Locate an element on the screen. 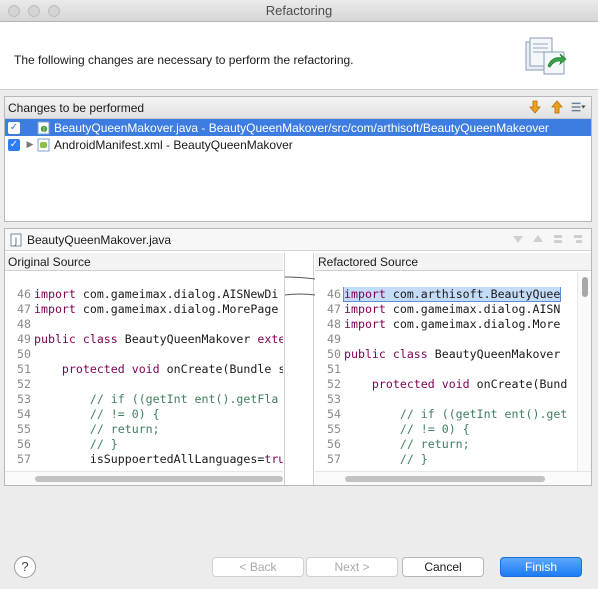  change-item-label: AndroidManifest.xml - BeautyQueenMakover is located at coordinates (173, 144).